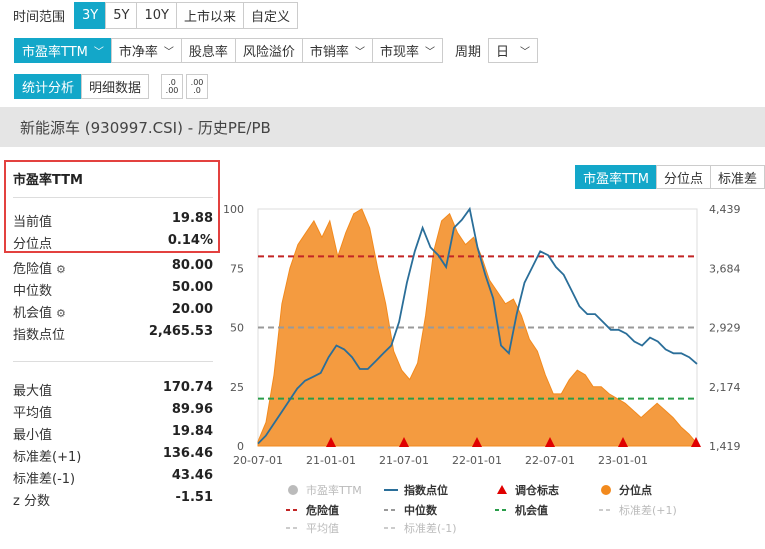 The width and height of the screenshot is (765, 549). I want to click on metric-options: 市盈率TTM ﹀ 市净率 ﹀ 股息率 风险溢价 市销率 ﹀ 市现率 ﹀, so click(228, 50).